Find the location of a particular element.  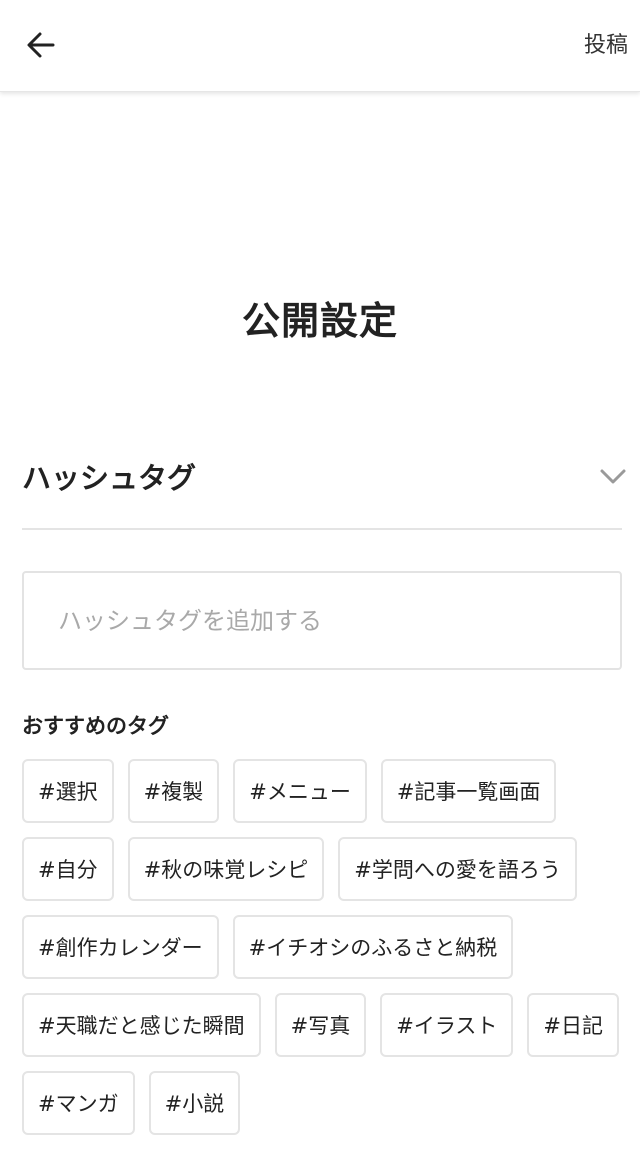

tag-chip: #自分 is located at coordinates (68, 869).